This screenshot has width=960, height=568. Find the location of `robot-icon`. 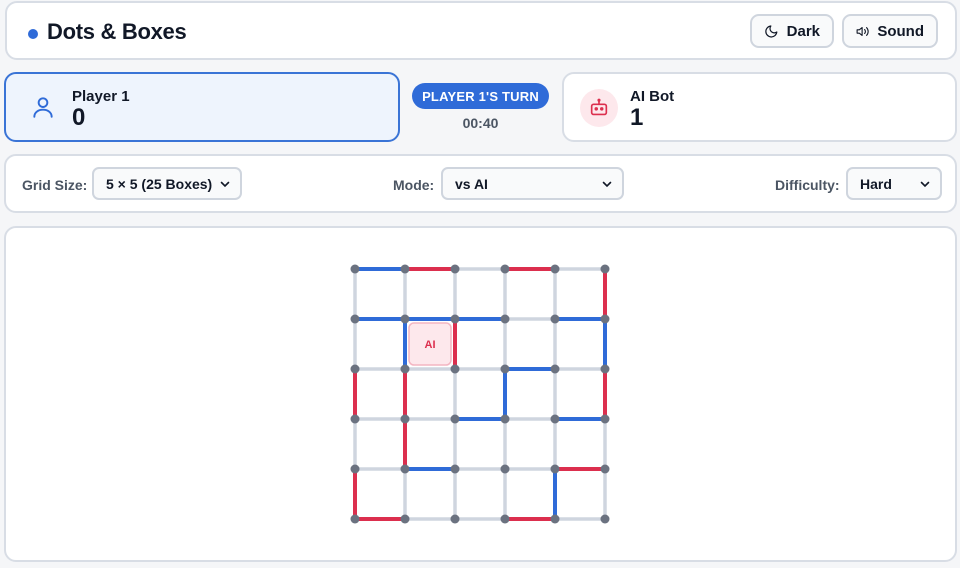

robot-icon is located at coordinates (599, 107).